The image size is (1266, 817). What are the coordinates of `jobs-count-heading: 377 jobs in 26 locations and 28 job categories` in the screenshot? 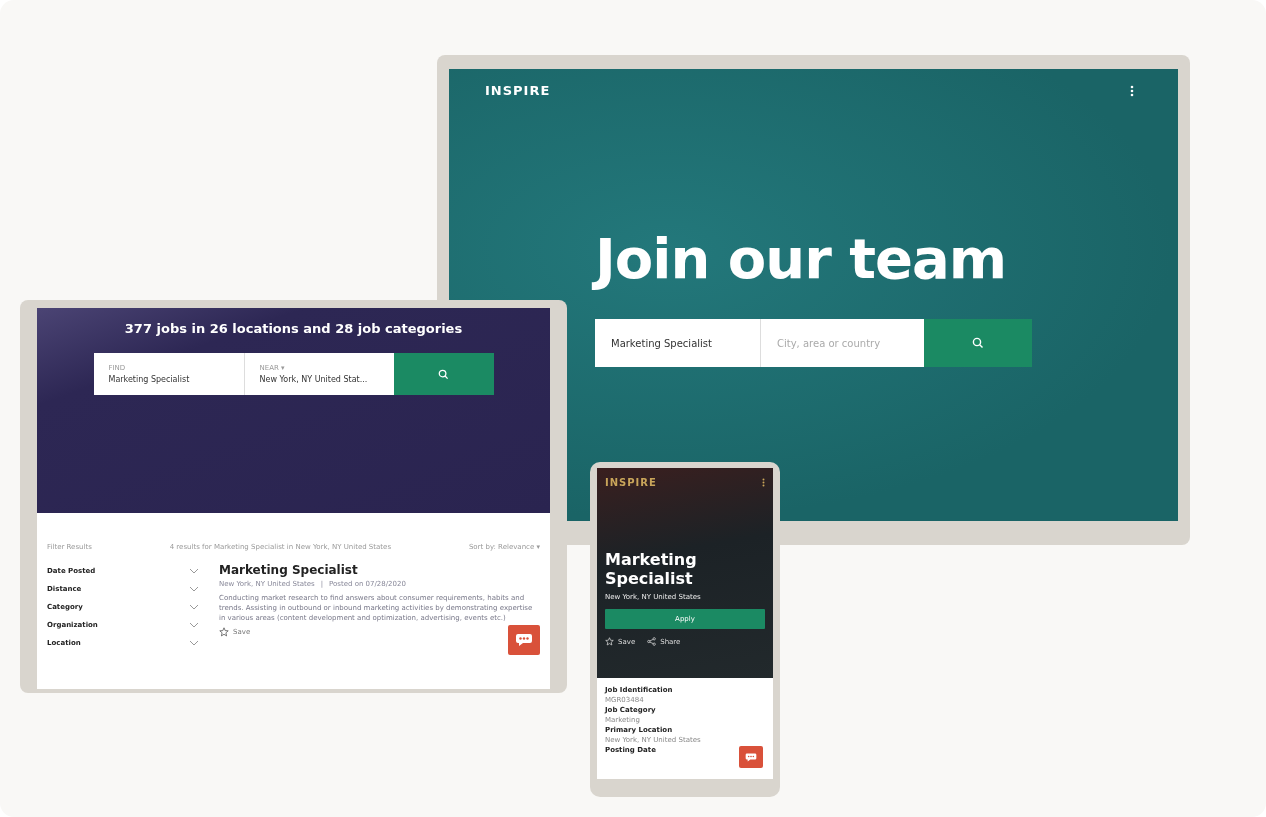 It's located at (293, 328).